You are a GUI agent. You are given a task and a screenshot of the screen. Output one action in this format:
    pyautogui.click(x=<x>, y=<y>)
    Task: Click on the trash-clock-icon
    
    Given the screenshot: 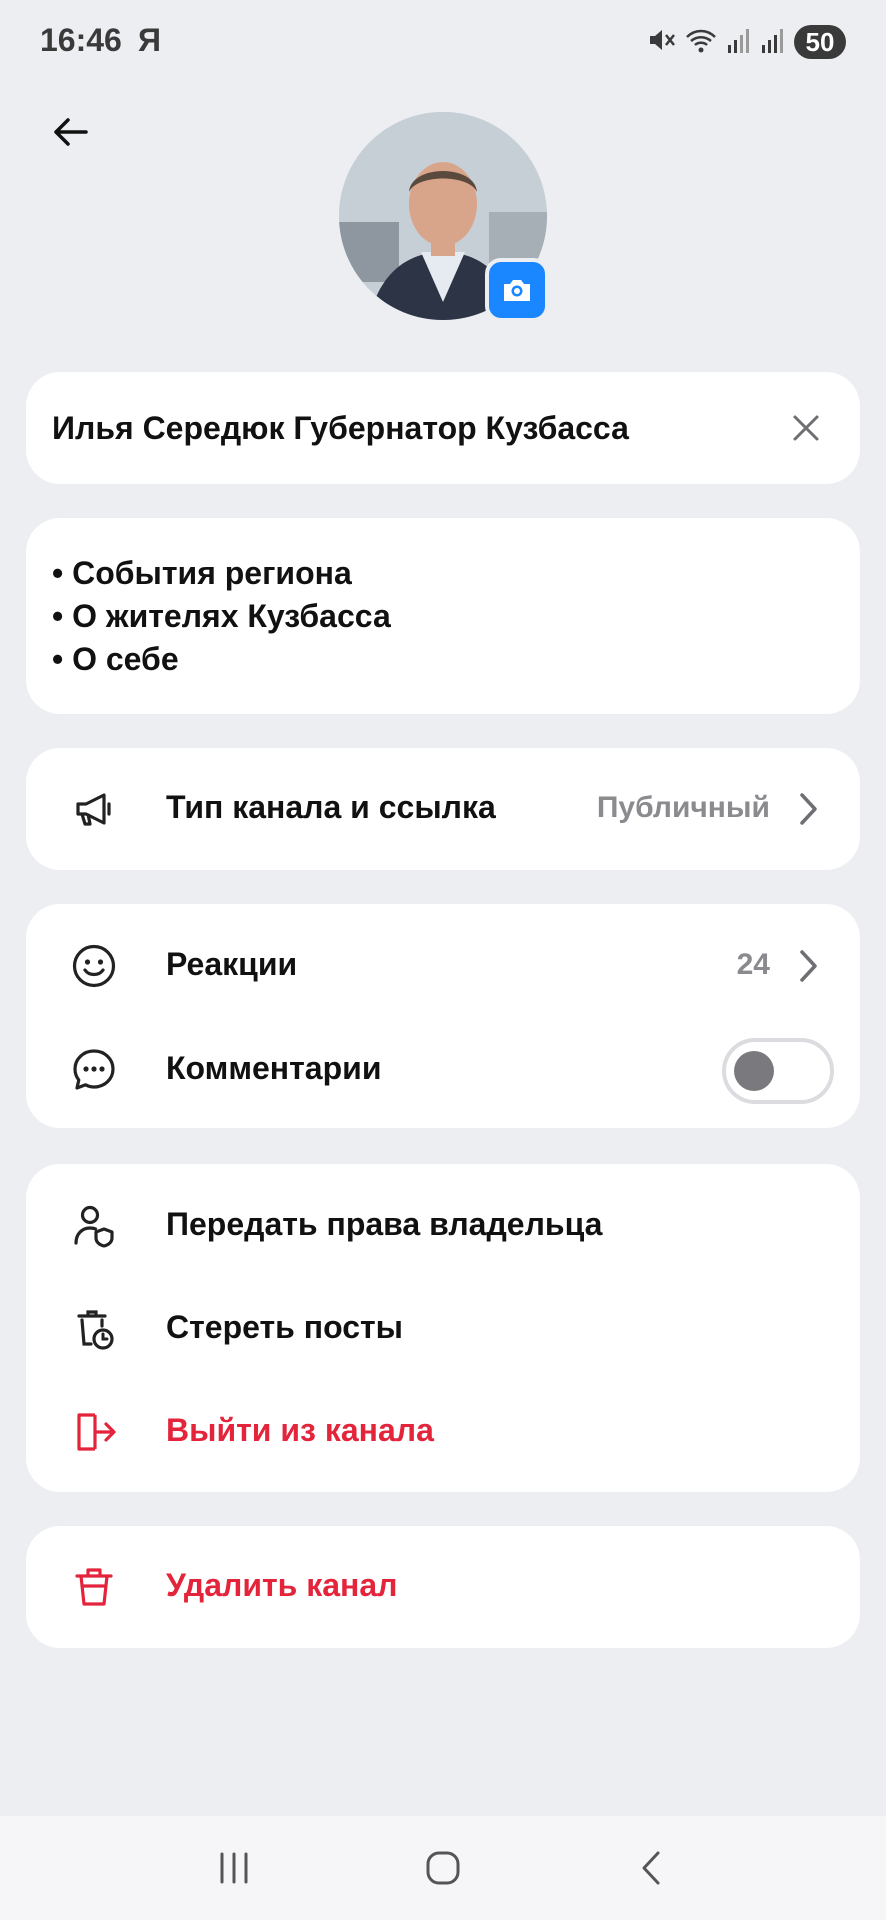 What is the action you would take?
    pyautogui.click(x=94, y=1329)
    